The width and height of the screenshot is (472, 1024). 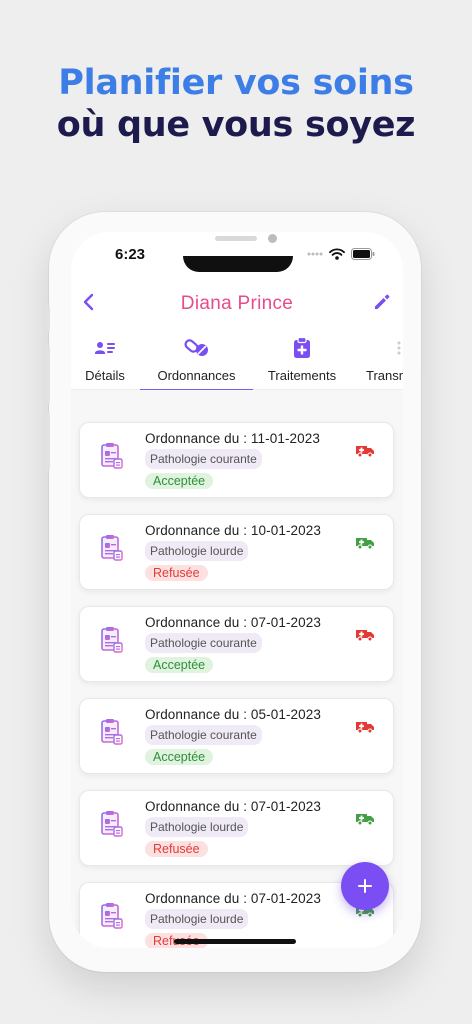 What do you see at coordinates (236, 125) in the screenshot?
I see `headline-line-2: où que vous soyez` at bounding box center [236, 125].